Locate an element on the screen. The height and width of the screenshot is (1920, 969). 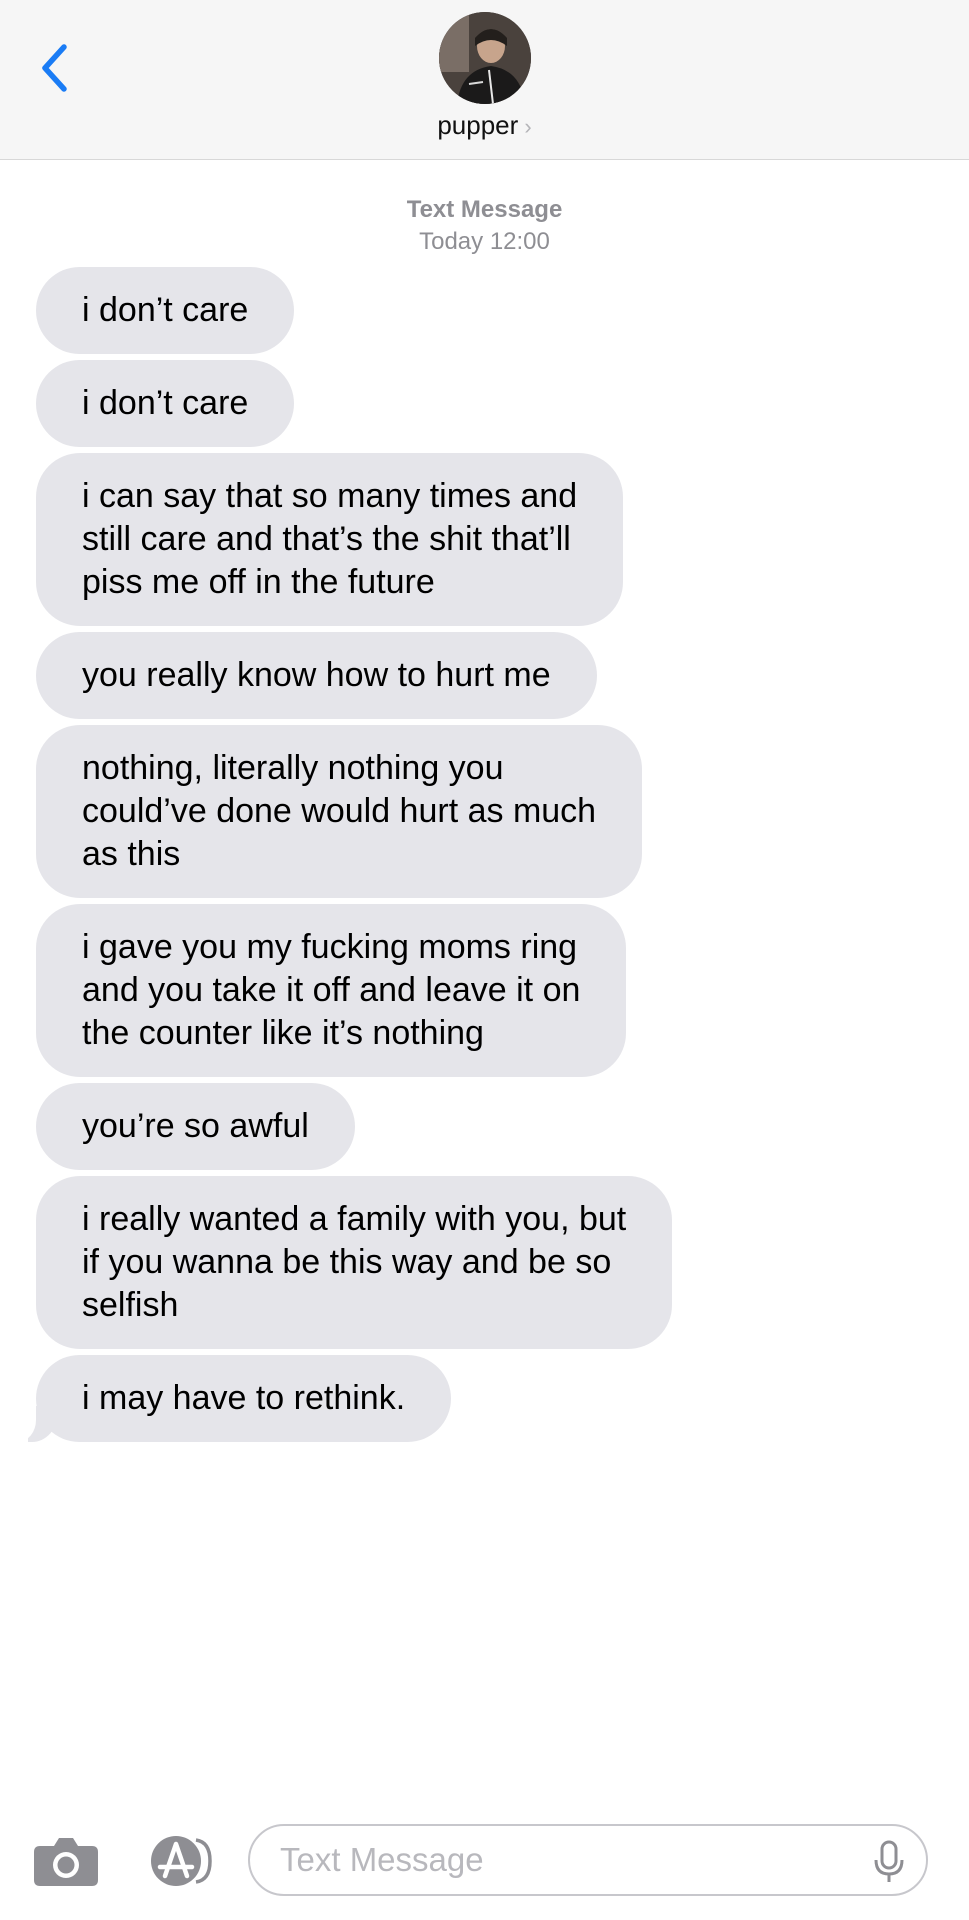
compose-bar is located at coordinates (484, 1860).